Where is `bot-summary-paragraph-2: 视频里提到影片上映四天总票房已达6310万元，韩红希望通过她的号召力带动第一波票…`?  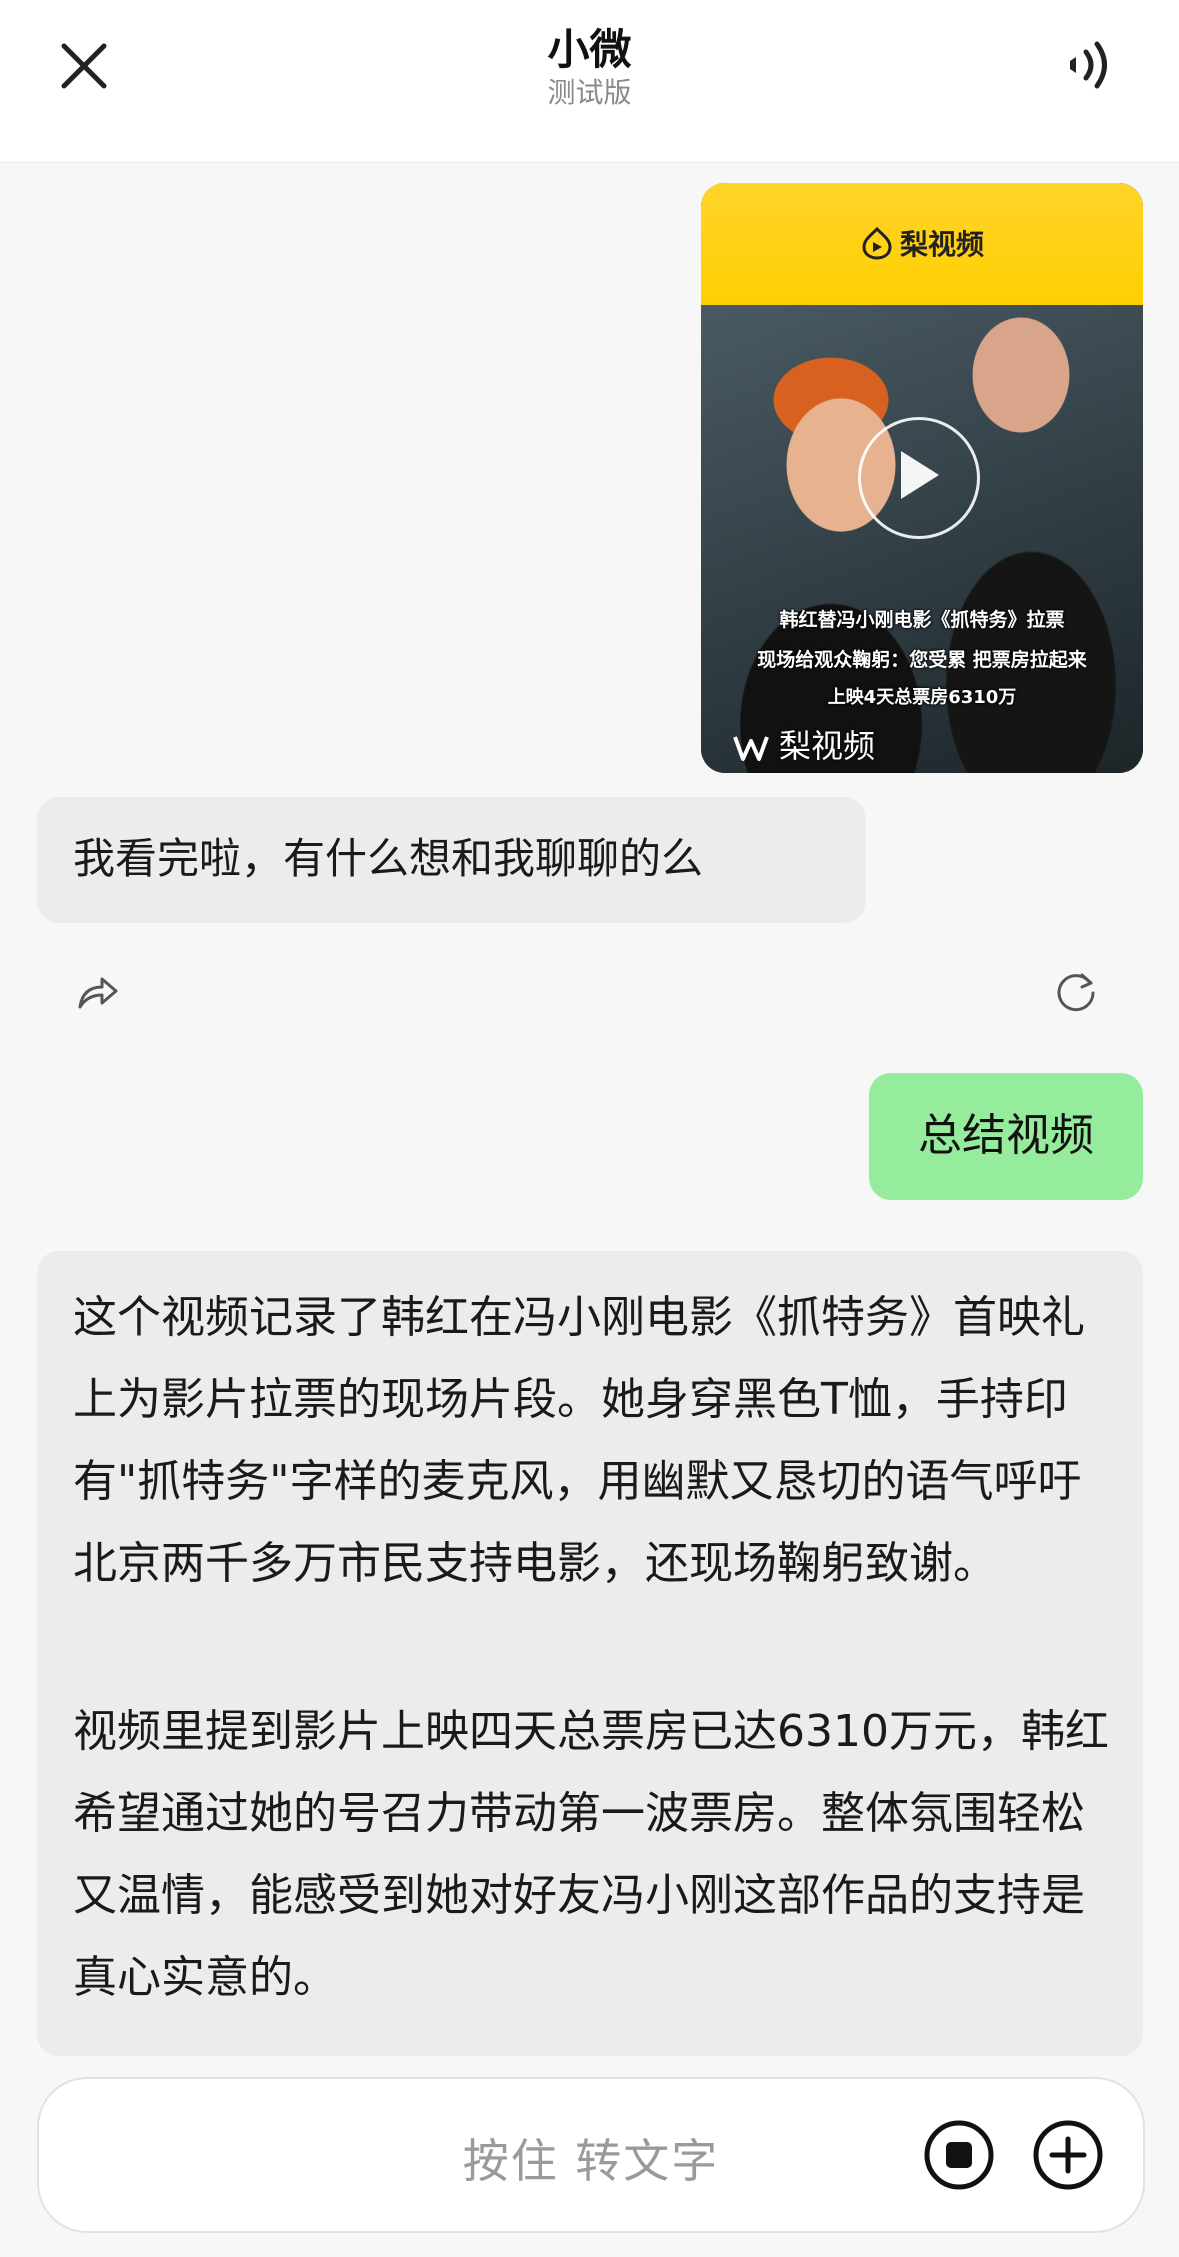
bot-summary-paragraph-2: 视频里提到影片上映四天总票房已达6310万元，韩红希望通过她的号召力带动第一波票… is located at coordinates (591, 1854).